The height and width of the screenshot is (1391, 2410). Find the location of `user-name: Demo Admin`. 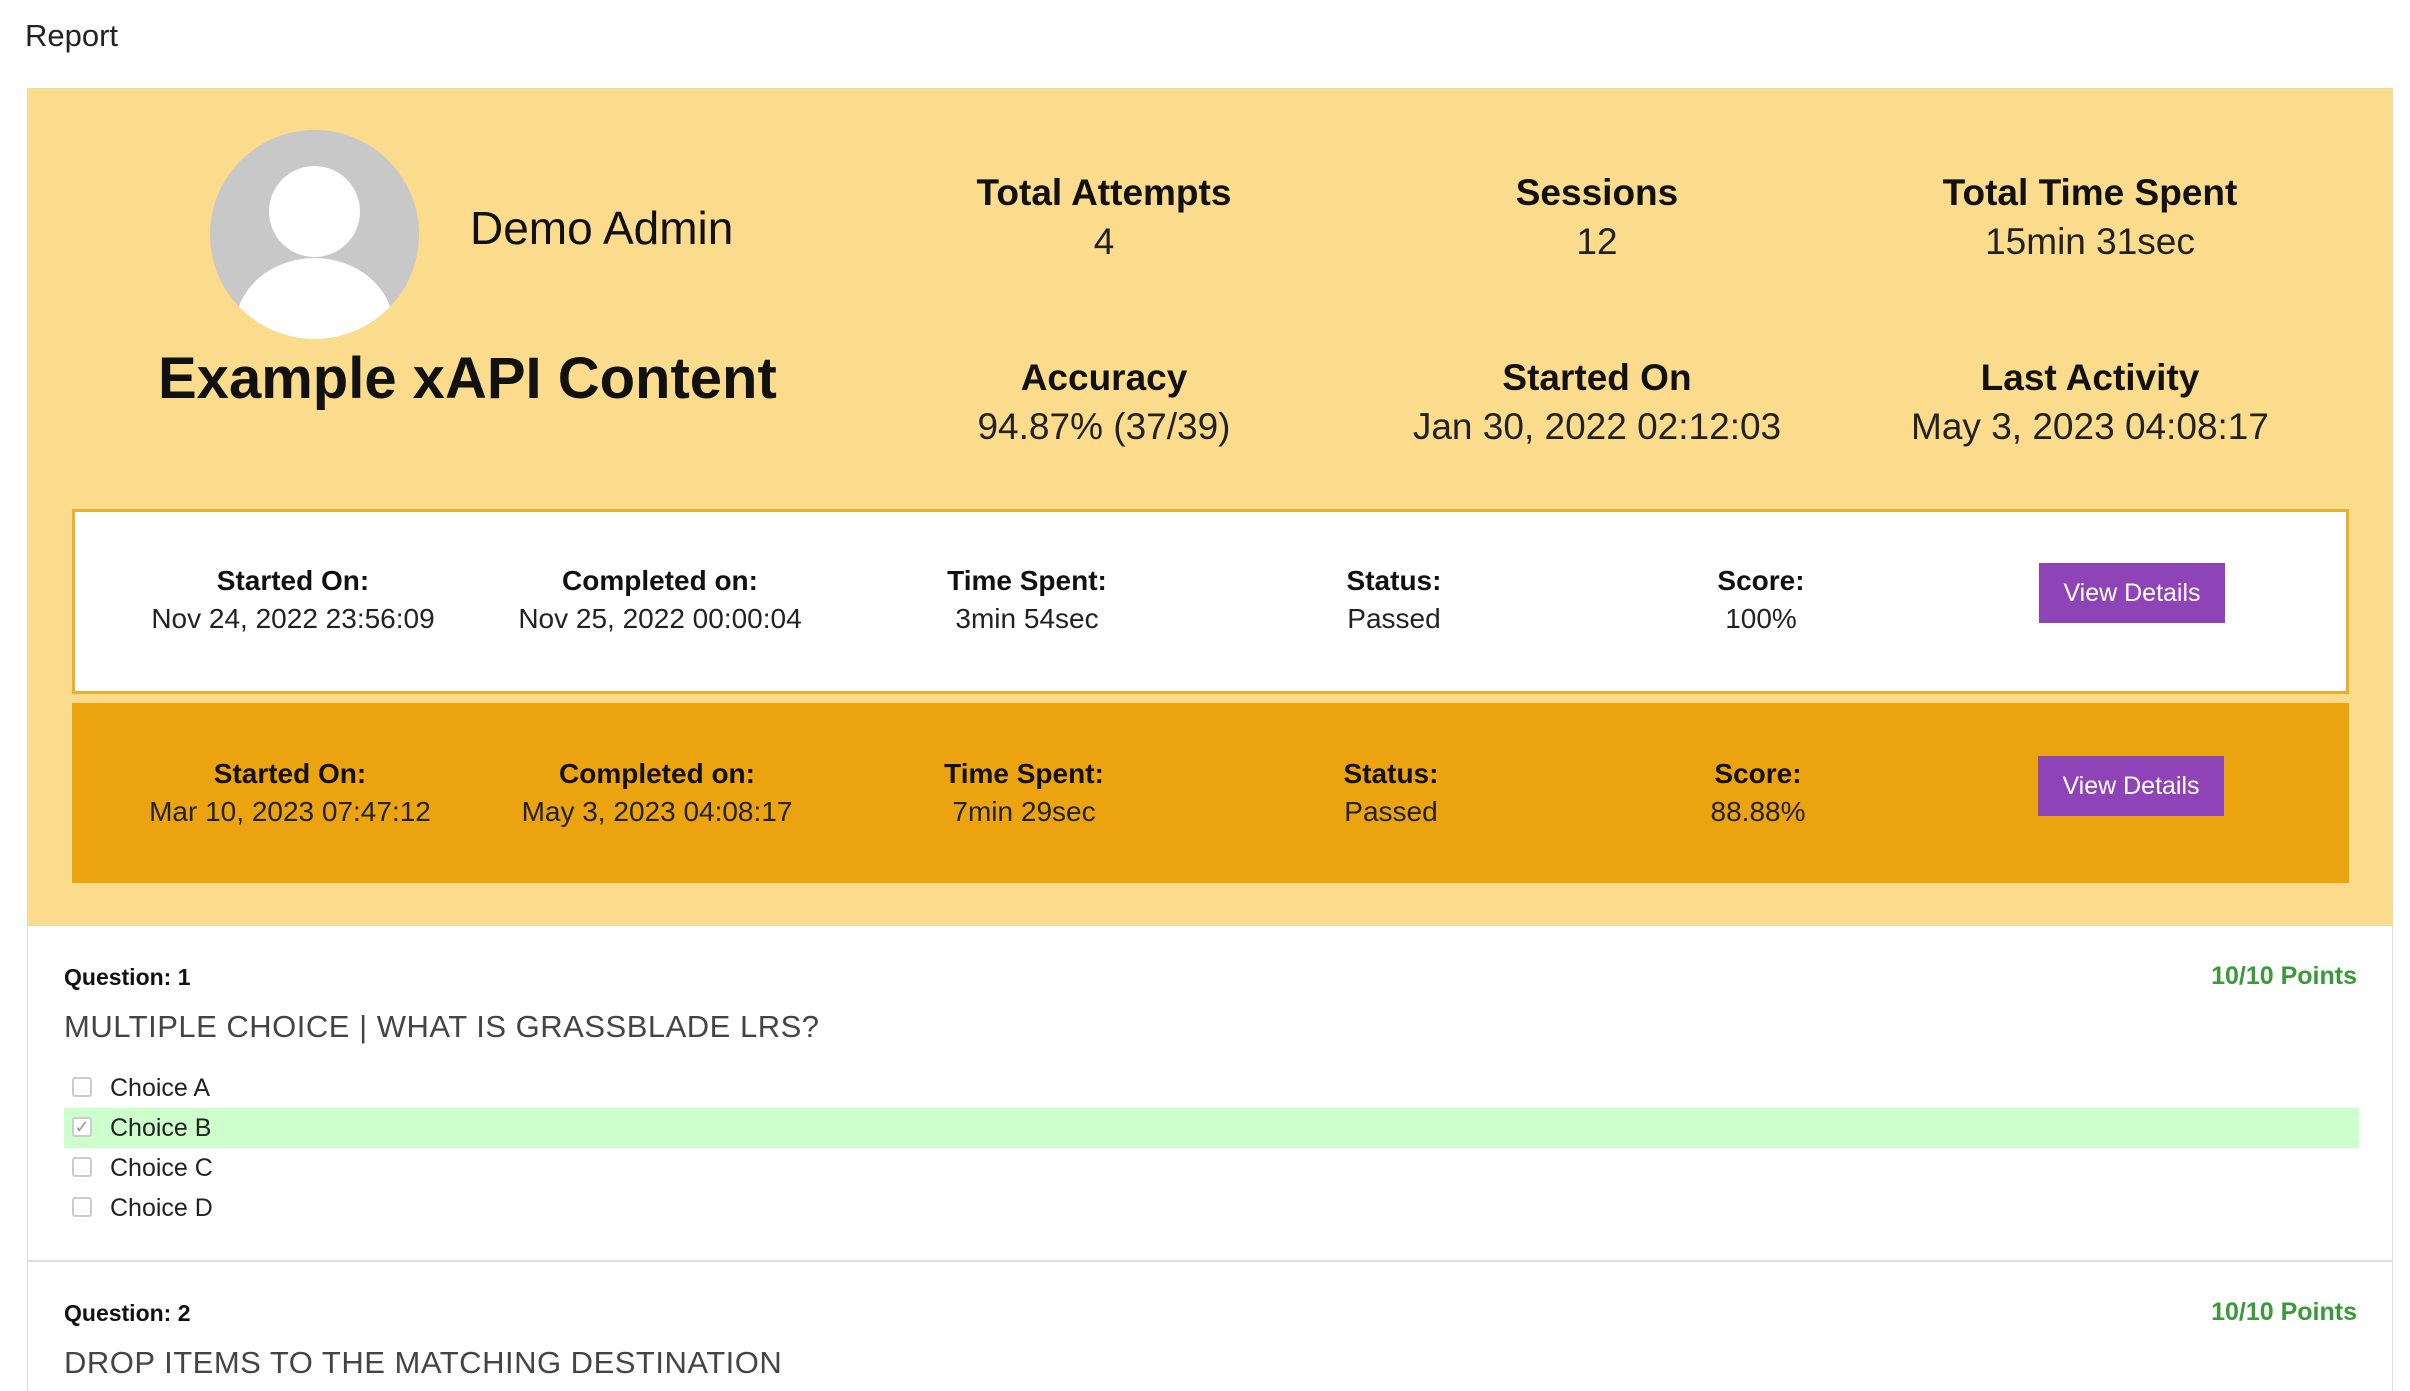

user-name: Demo Admin is located at coordinates (602, 228).